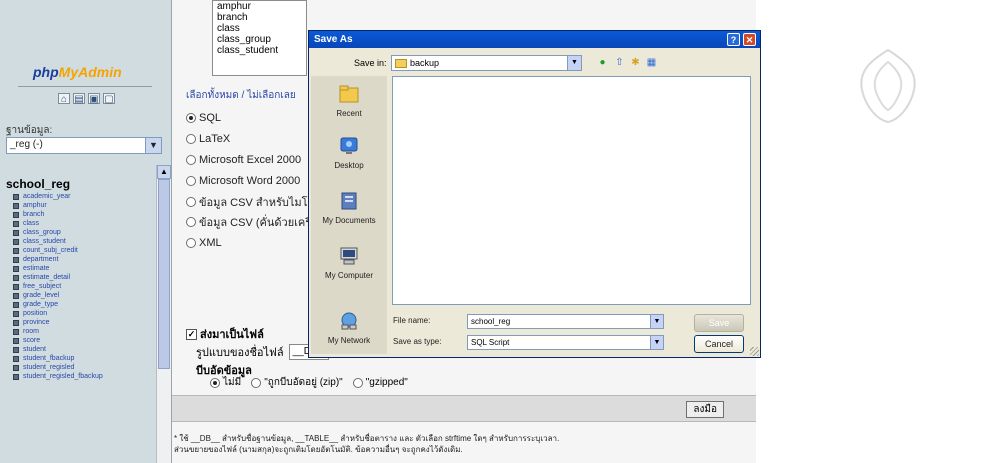  Describe the element at coordinates (253, 160) in the screenshot. I see `export-format-option: Microsoft Excel 2000` at that location.